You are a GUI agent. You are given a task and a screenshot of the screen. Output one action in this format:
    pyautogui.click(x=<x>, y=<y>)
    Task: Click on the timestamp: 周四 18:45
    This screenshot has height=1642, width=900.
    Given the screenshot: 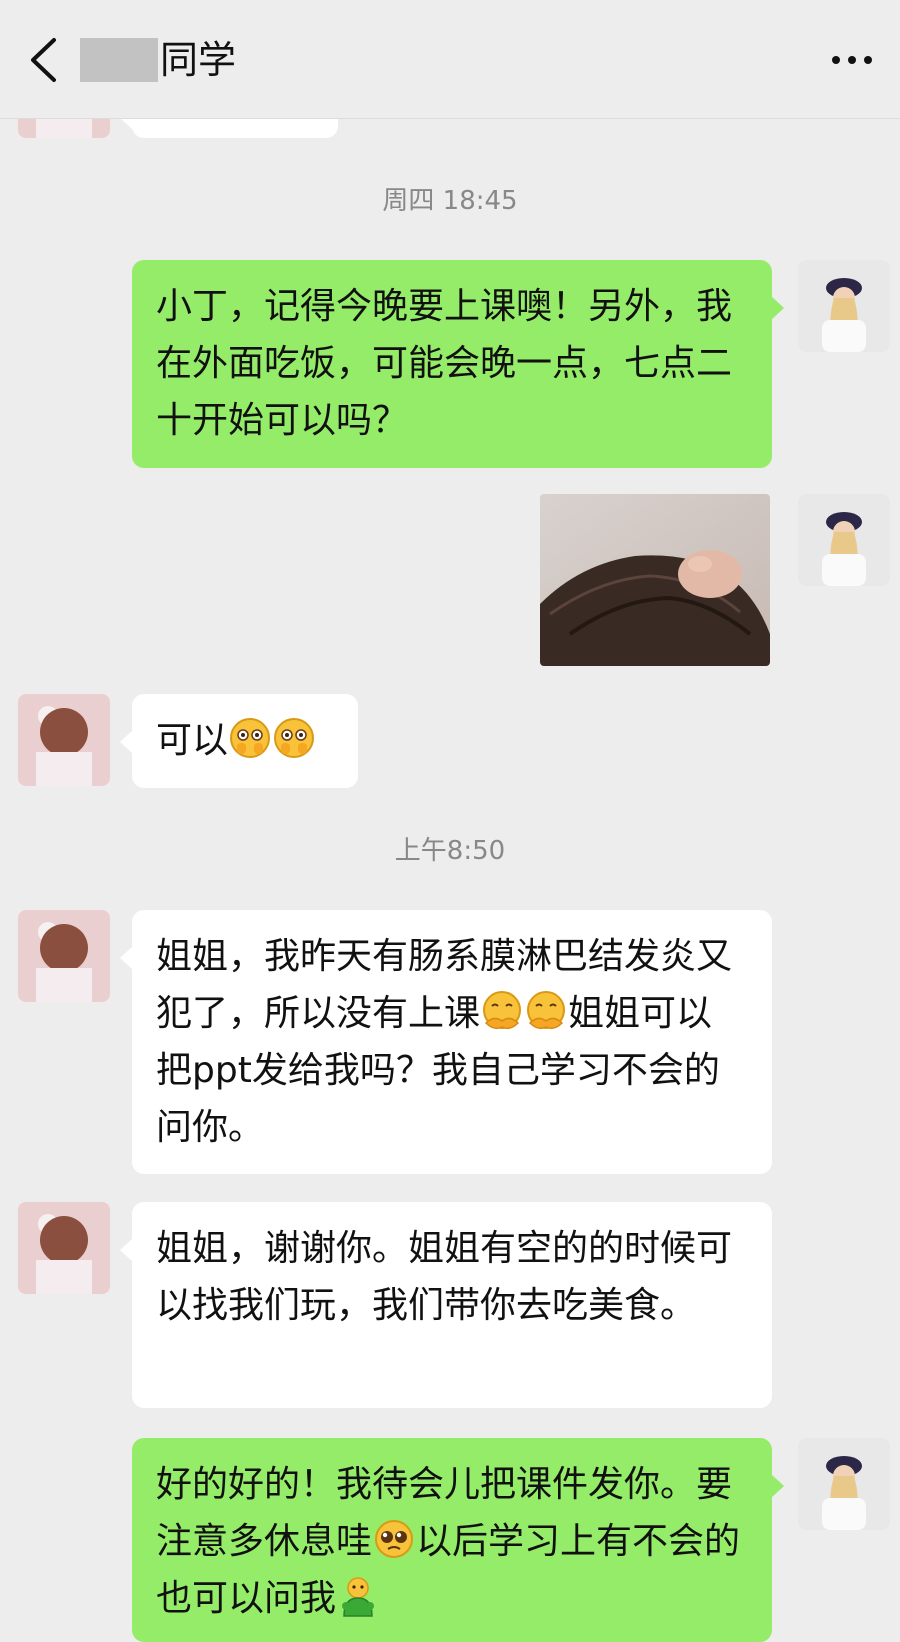 What is the action you would take?
    pyautogui.click(x=450, y=201)
    